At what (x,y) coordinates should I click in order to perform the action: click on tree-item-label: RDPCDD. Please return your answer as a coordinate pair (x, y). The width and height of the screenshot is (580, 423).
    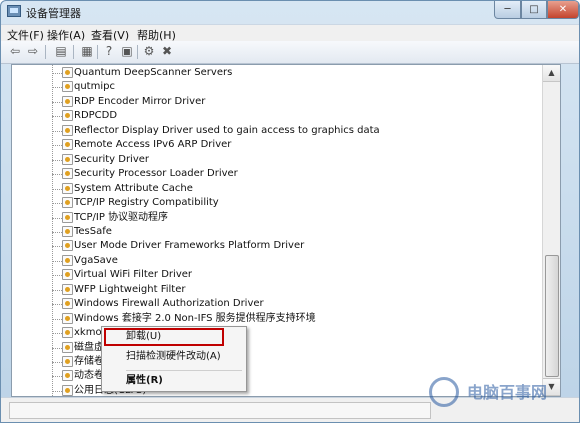
    Looking at the image, I should click on (96, 116).